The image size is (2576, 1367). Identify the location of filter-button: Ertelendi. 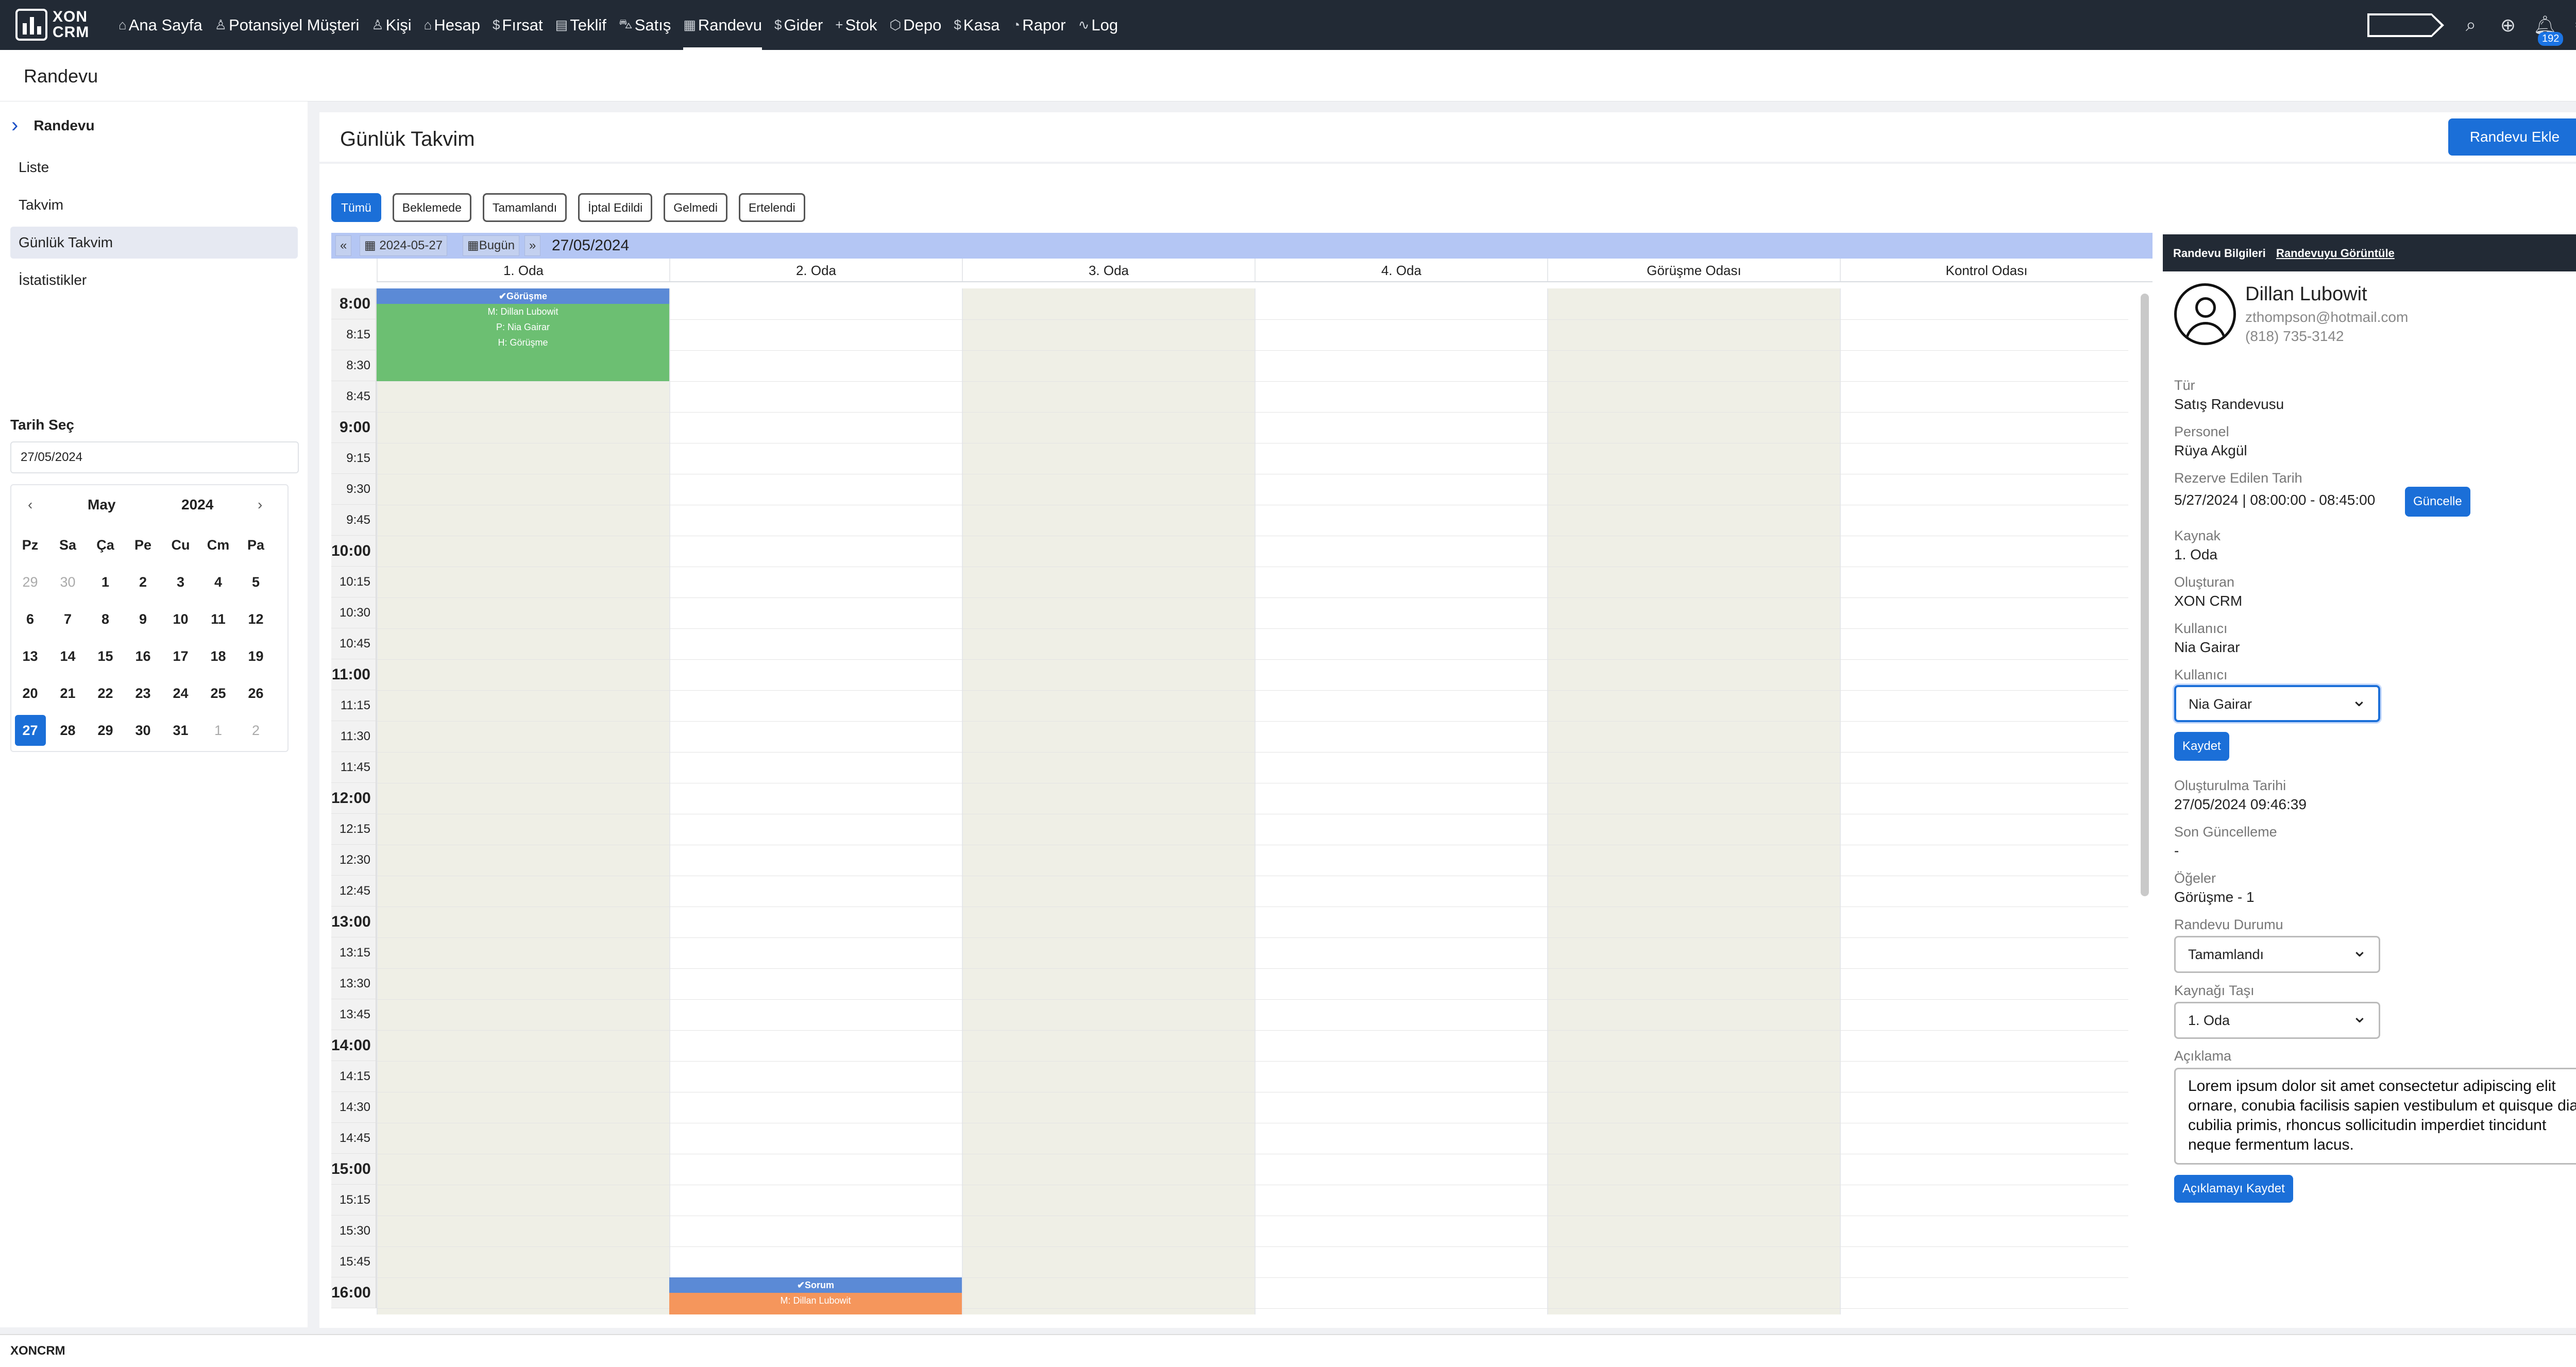
(771, 207).